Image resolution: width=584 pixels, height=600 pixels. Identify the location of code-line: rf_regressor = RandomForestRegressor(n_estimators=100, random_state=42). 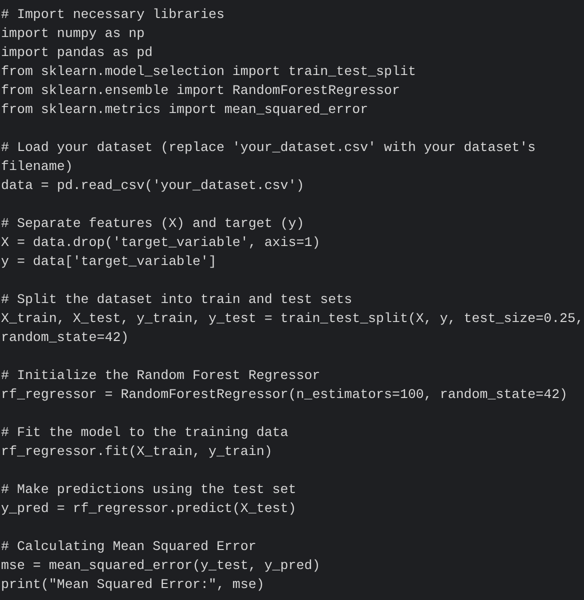
(284, 395).